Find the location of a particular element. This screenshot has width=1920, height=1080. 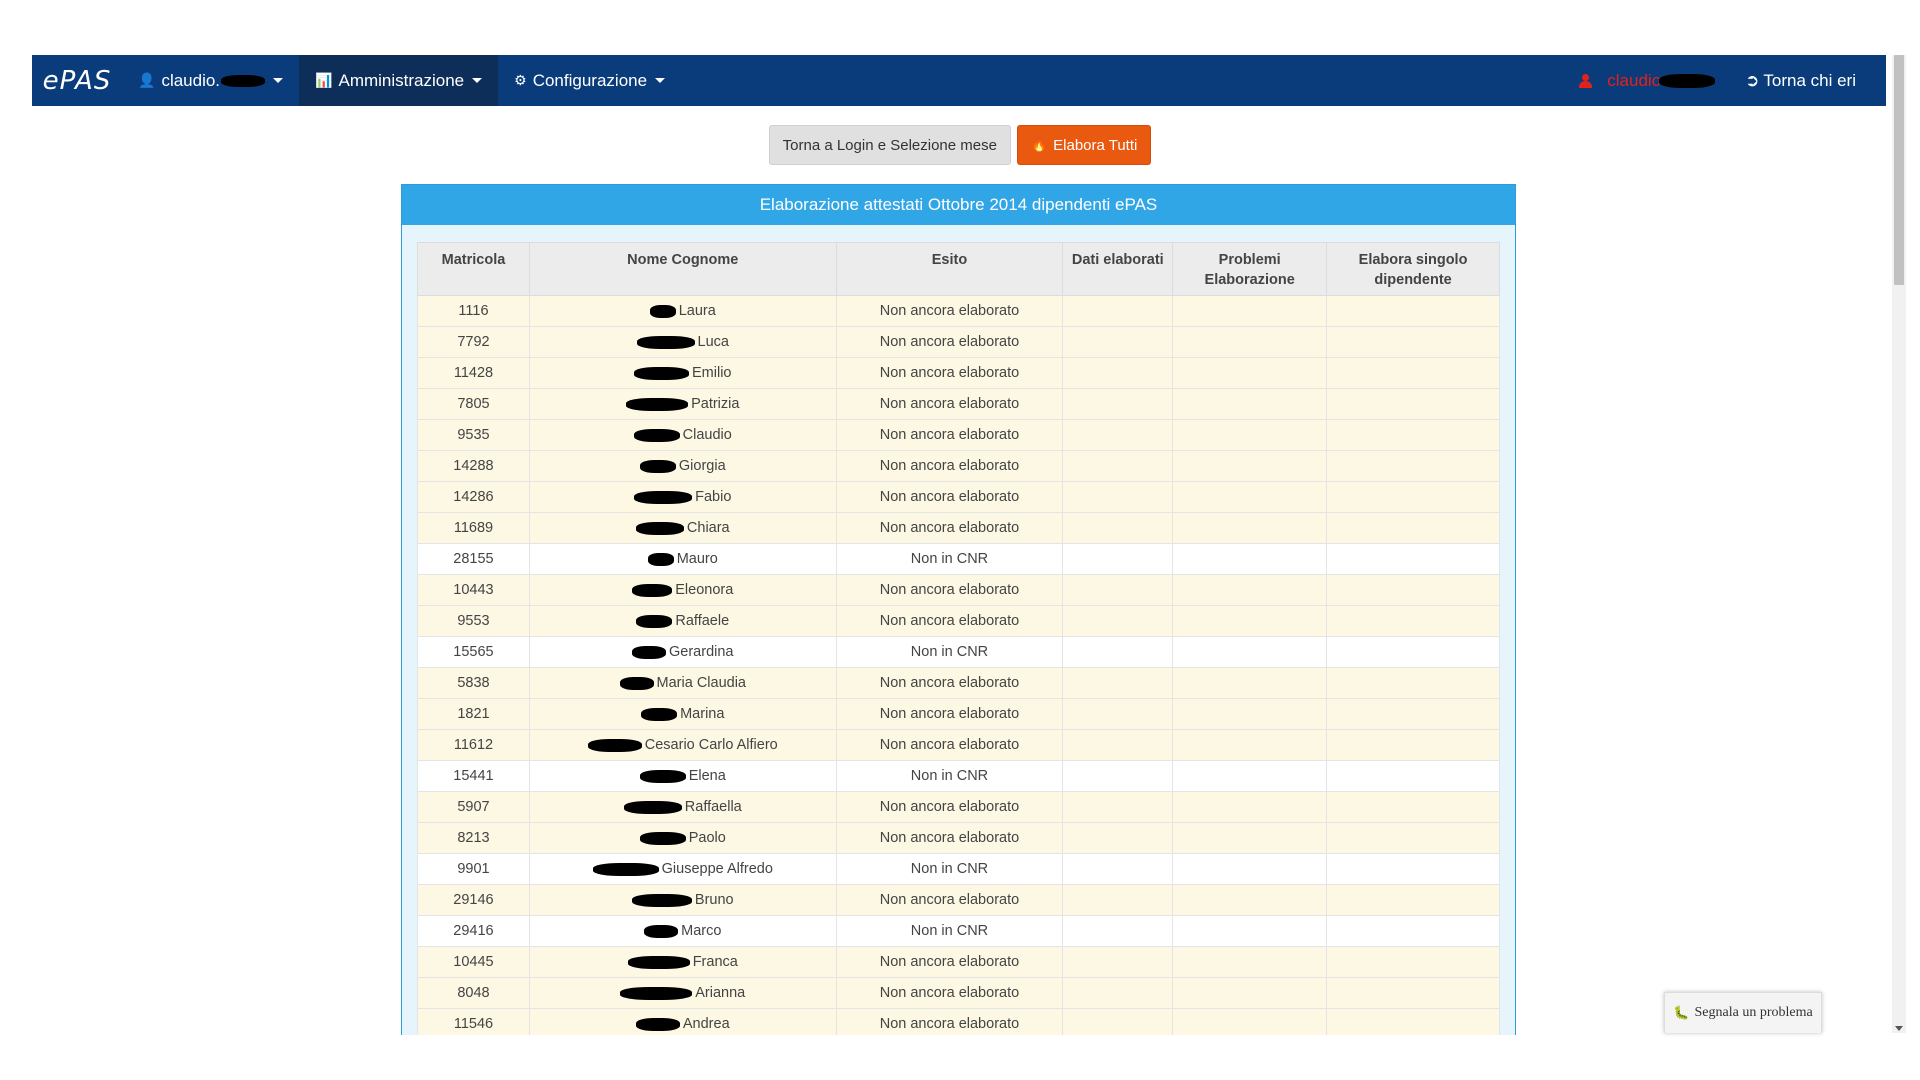

nome-wrap: Elena is located at coordinates (683, 776).